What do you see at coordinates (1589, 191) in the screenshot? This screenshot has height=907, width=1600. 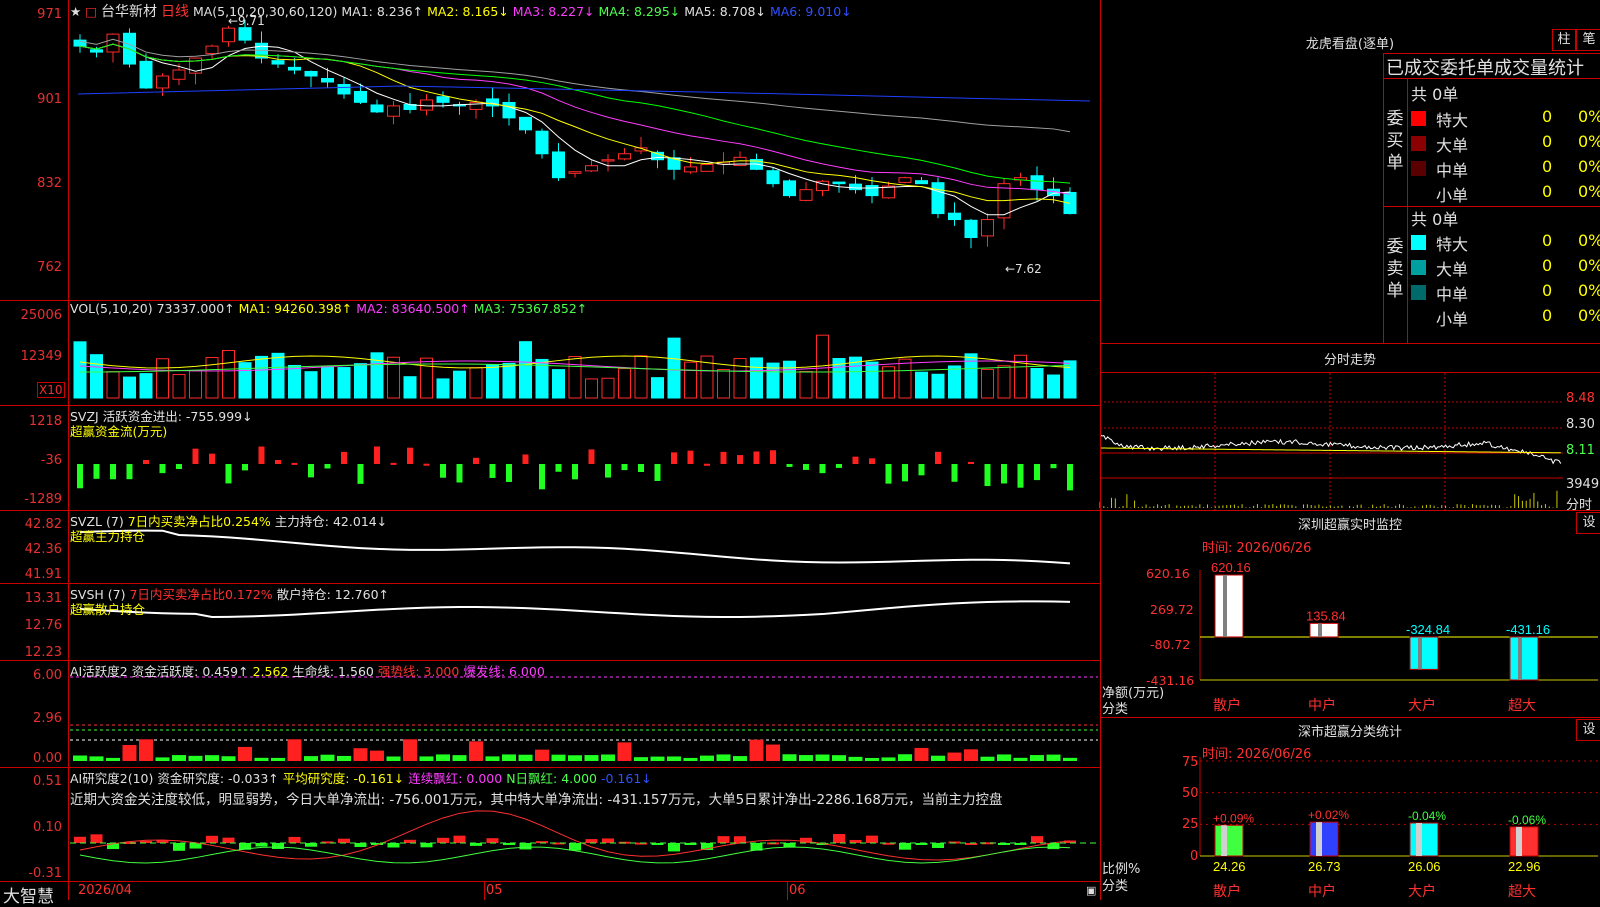 I see `buy-row-pct-3: 0%` at bounding box center [1589, 191].